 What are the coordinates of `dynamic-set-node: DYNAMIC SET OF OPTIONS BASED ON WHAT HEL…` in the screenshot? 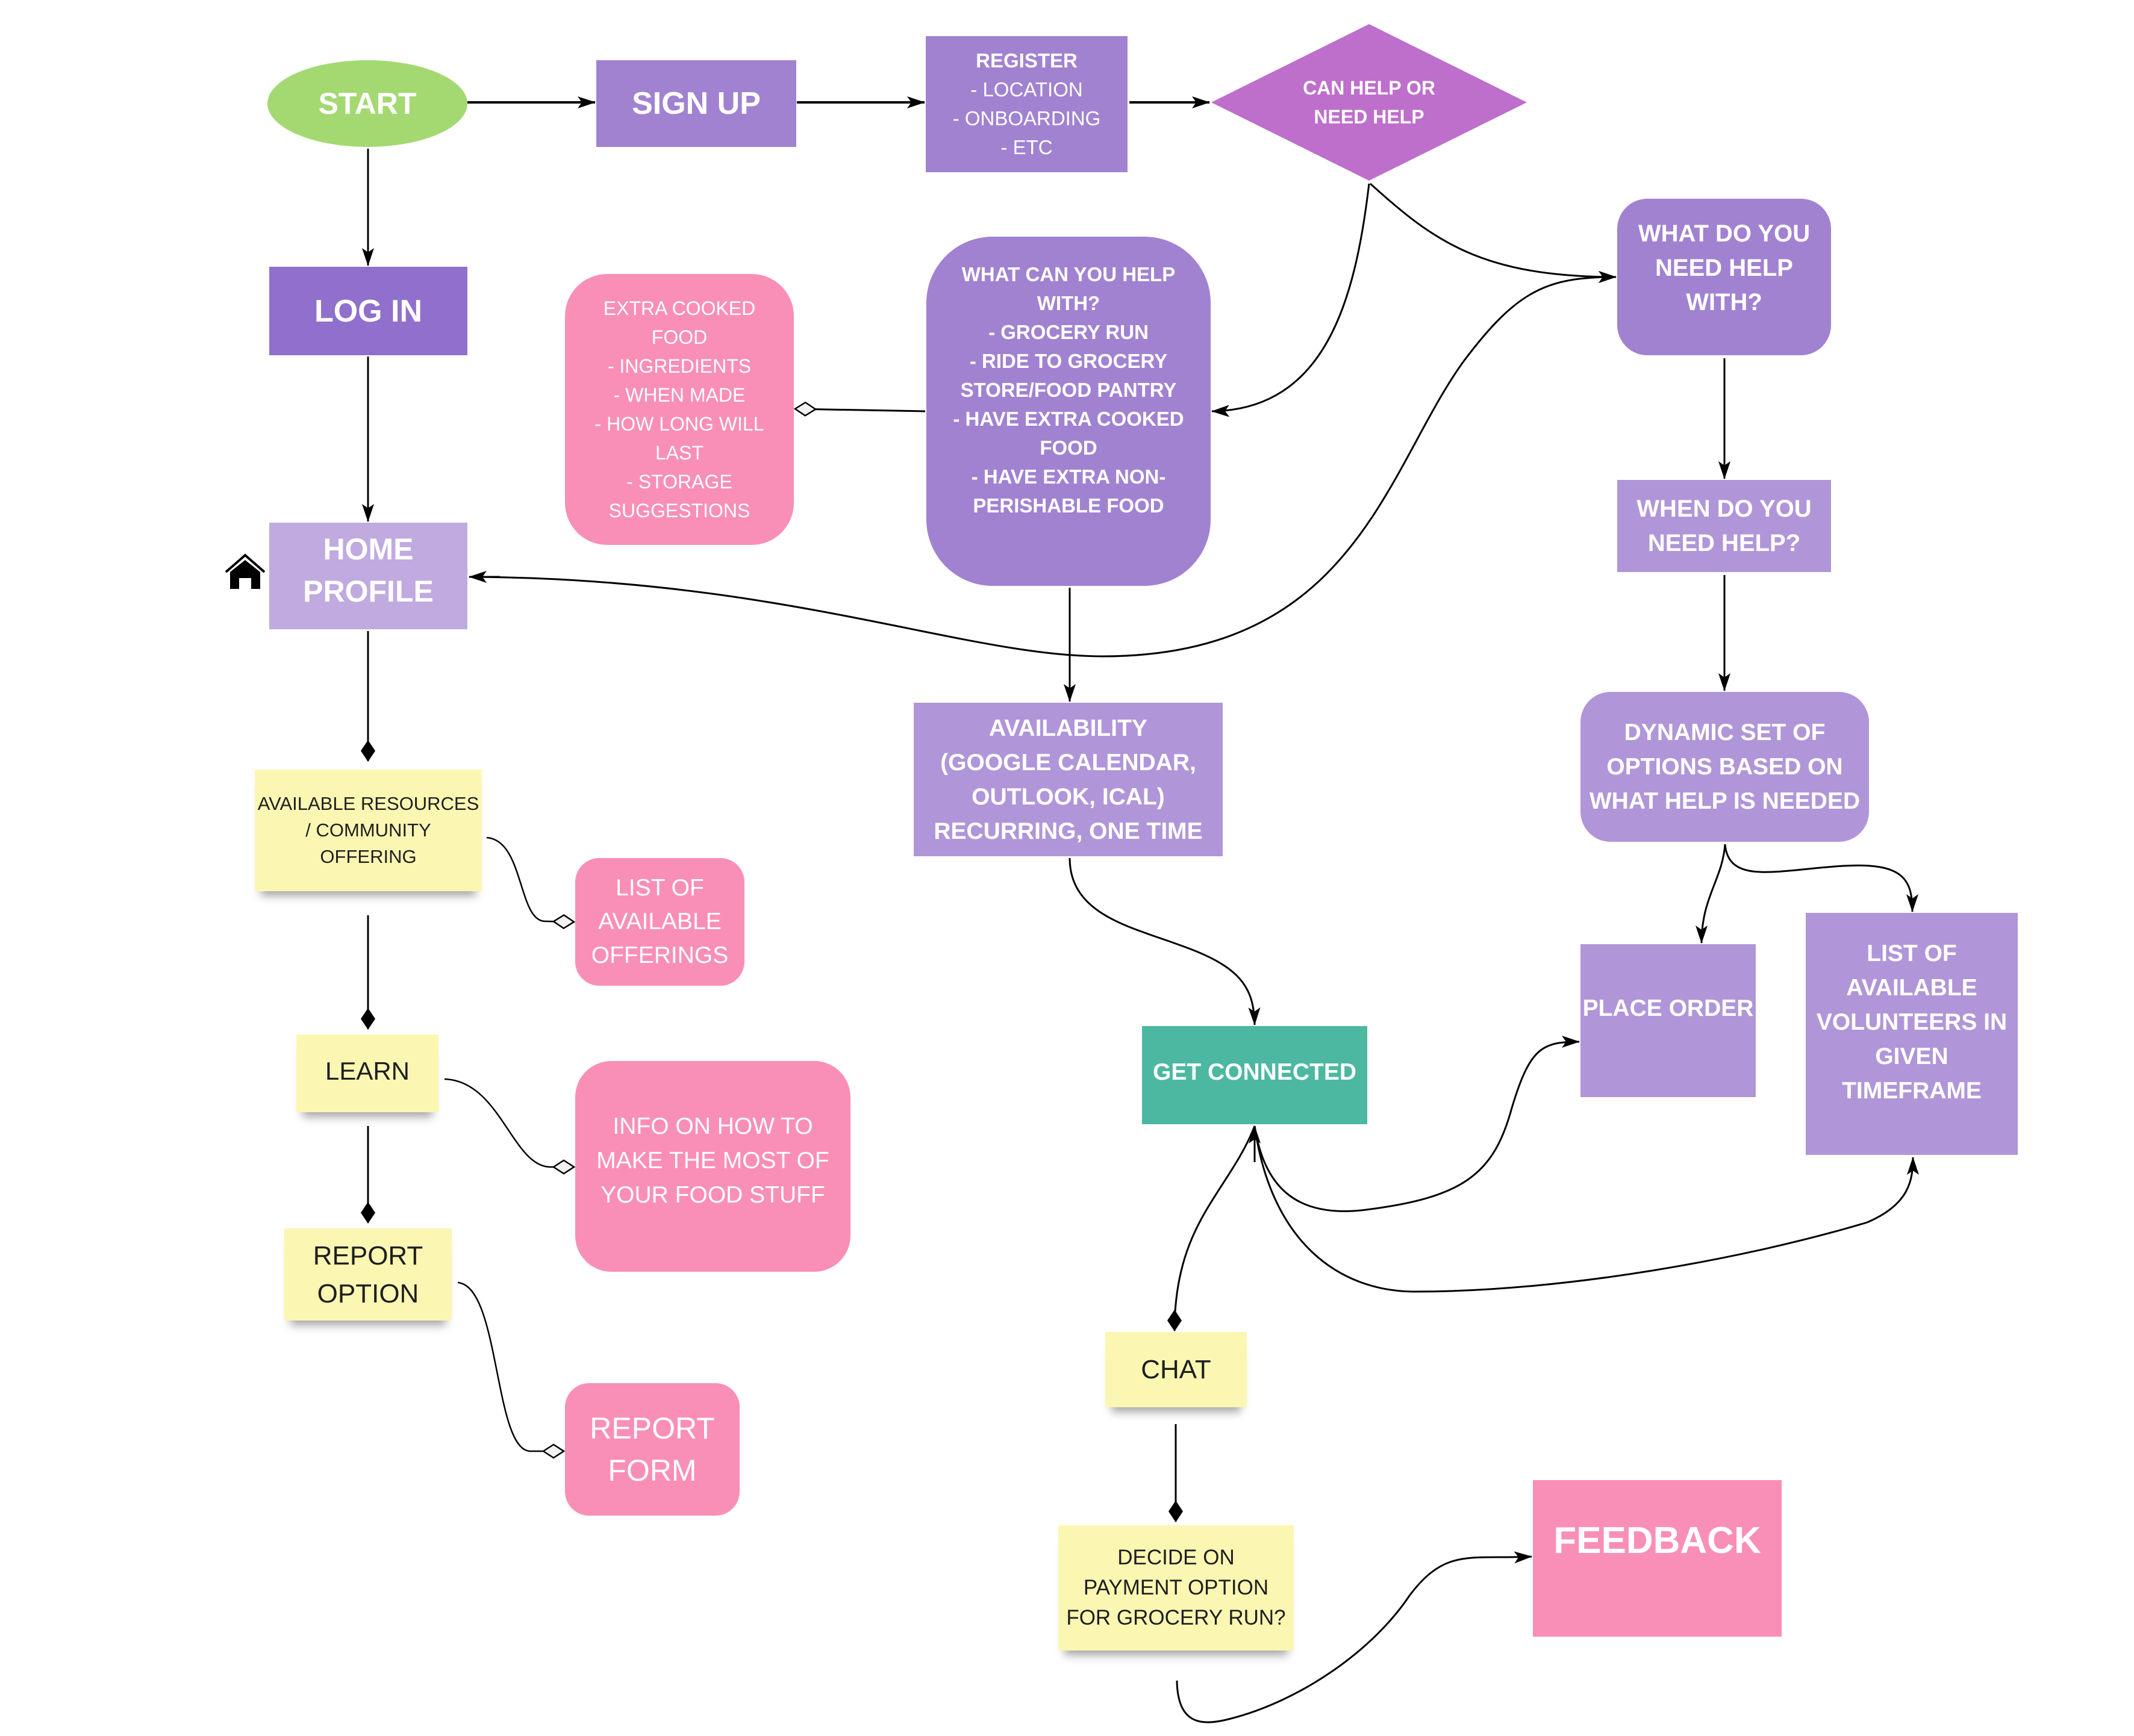 It's located at (1724, 767).